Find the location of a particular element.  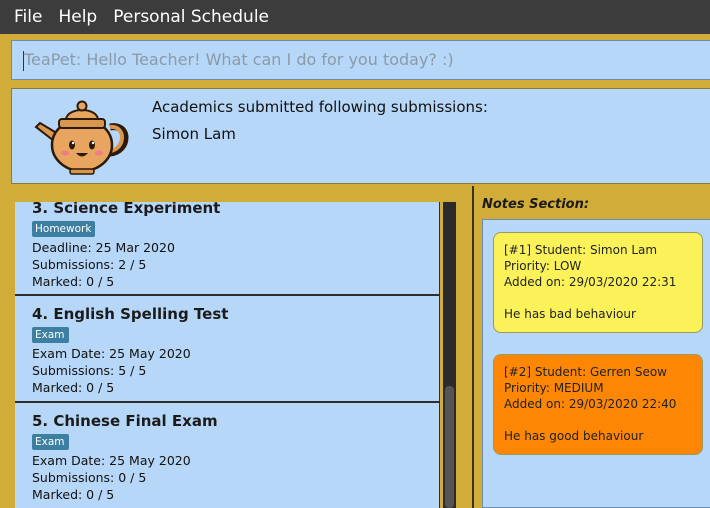

result-text-line-2: Simon Lam is located at coordinates (194, 134).